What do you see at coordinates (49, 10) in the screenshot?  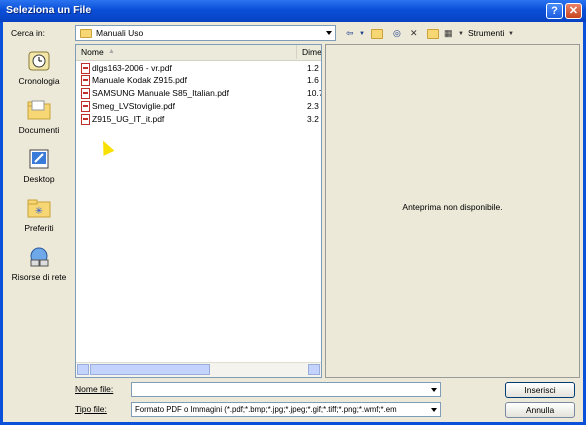 I see `window-title: Seleziona un File` at bounding box center [49, 10].